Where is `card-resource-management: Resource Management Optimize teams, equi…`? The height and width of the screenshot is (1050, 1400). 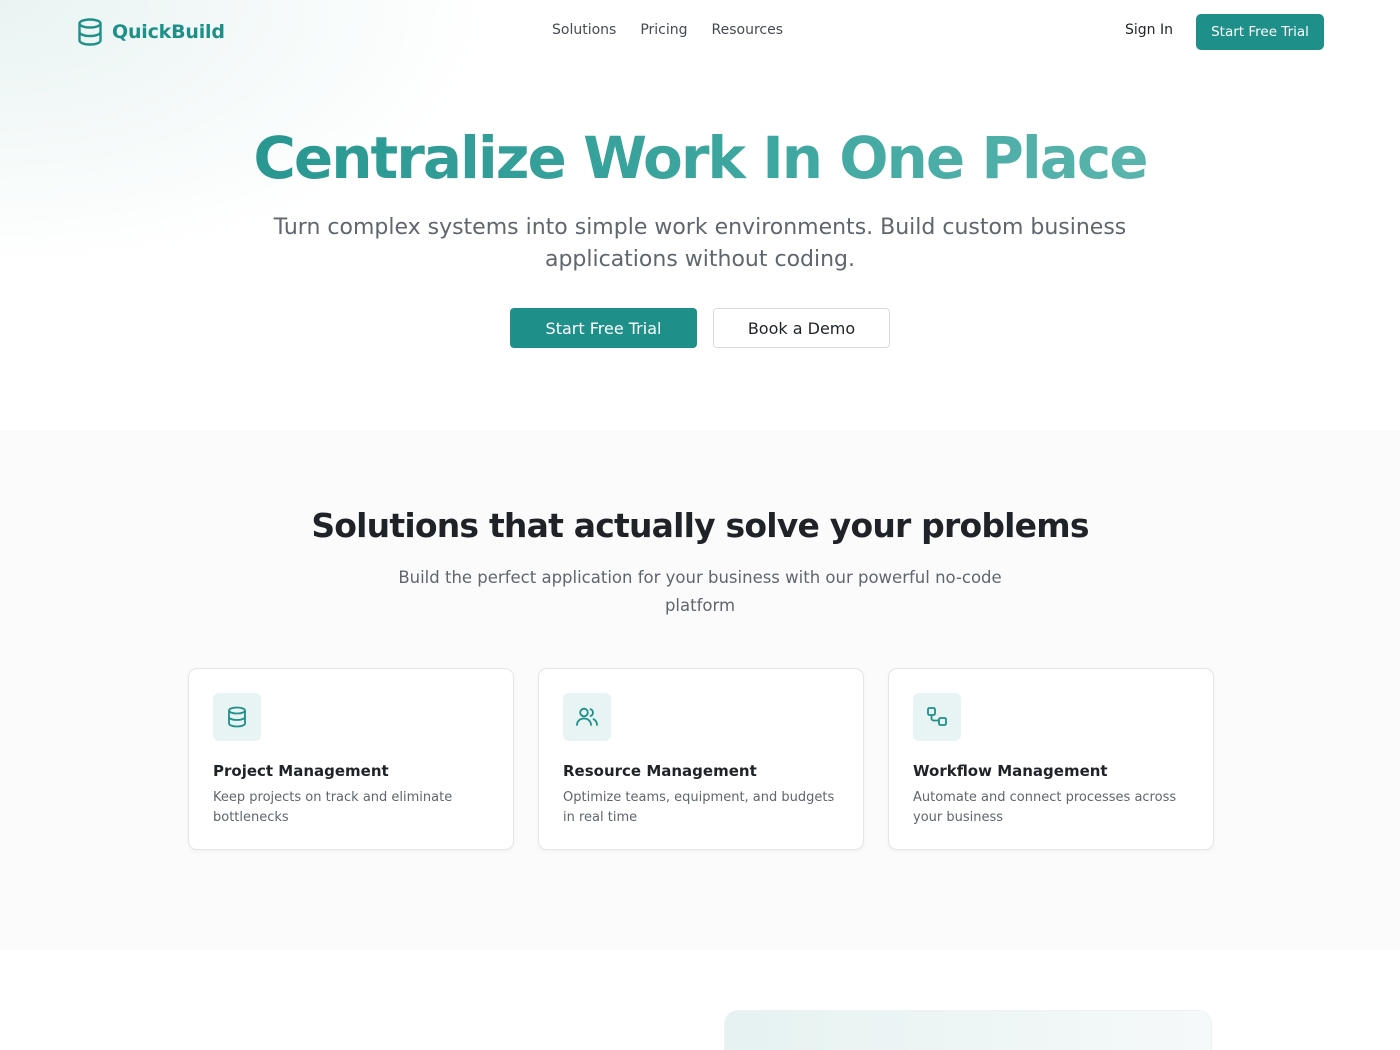 card-resource-management: Resource Management Optimize teams, equi… is located at coordinates (701, 759).